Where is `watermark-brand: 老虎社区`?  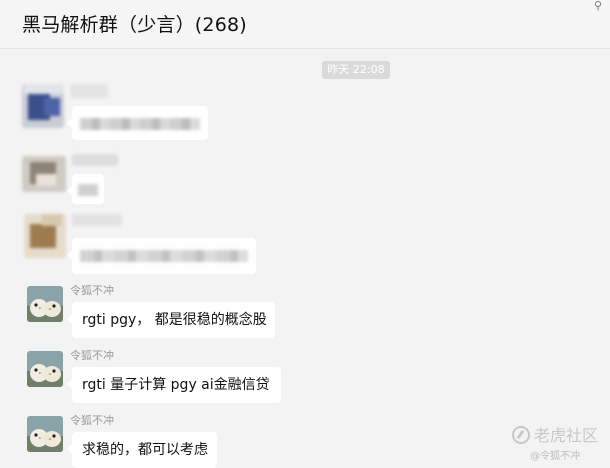
watermark-brand: 老虎社区 is located at coordinates (555, 434).